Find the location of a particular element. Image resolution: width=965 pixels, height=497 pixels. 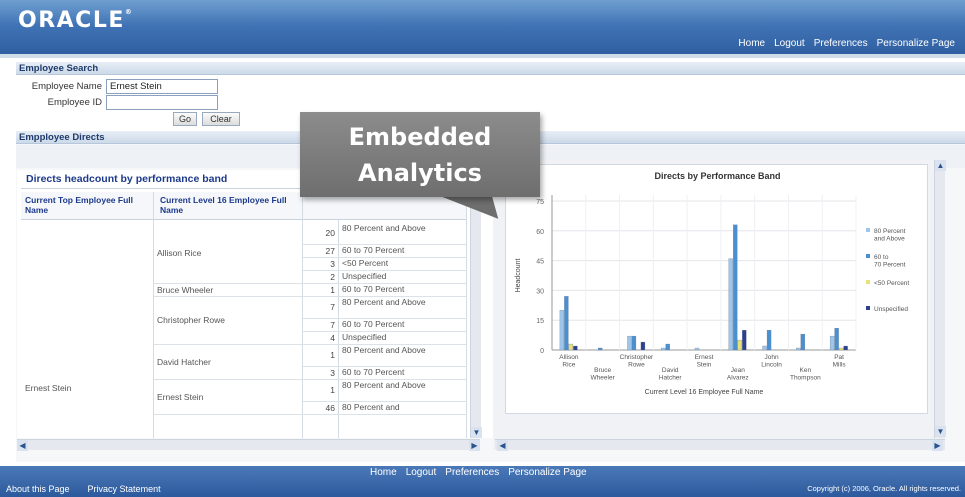

table-horizontal-scrollbar: ◀ ▶ is located at coordinates (248, 445).